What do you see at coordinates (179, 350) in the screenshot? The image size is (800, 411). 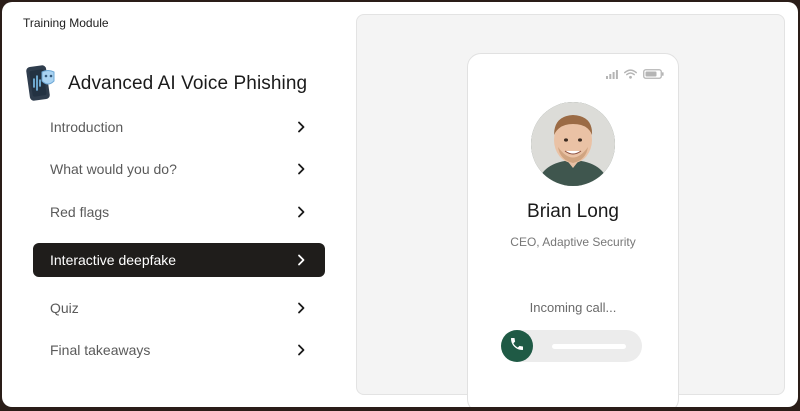 I see `nav-item-final-takeaways: Final takeaways` at bounding box center [179, 350].